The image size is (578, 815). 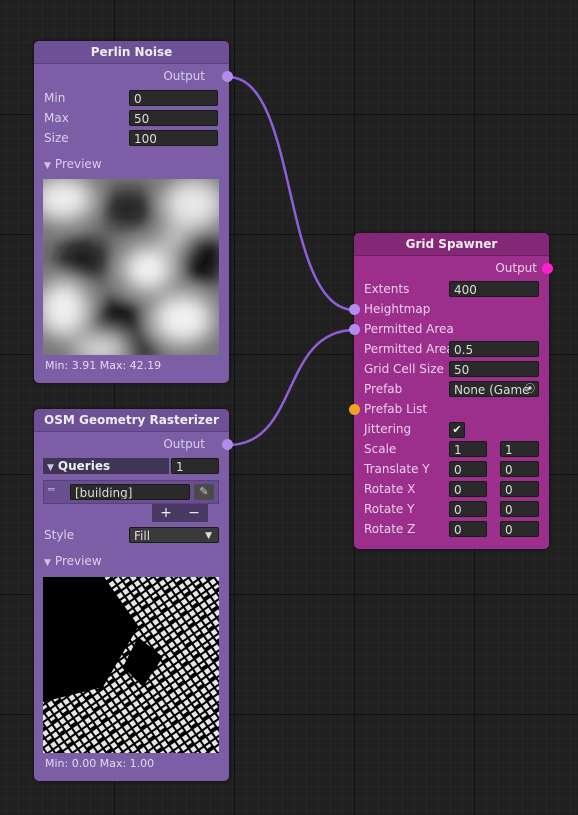 I want to click on prefab-list-input-label: Prefab List, so click(x=396, y=409).